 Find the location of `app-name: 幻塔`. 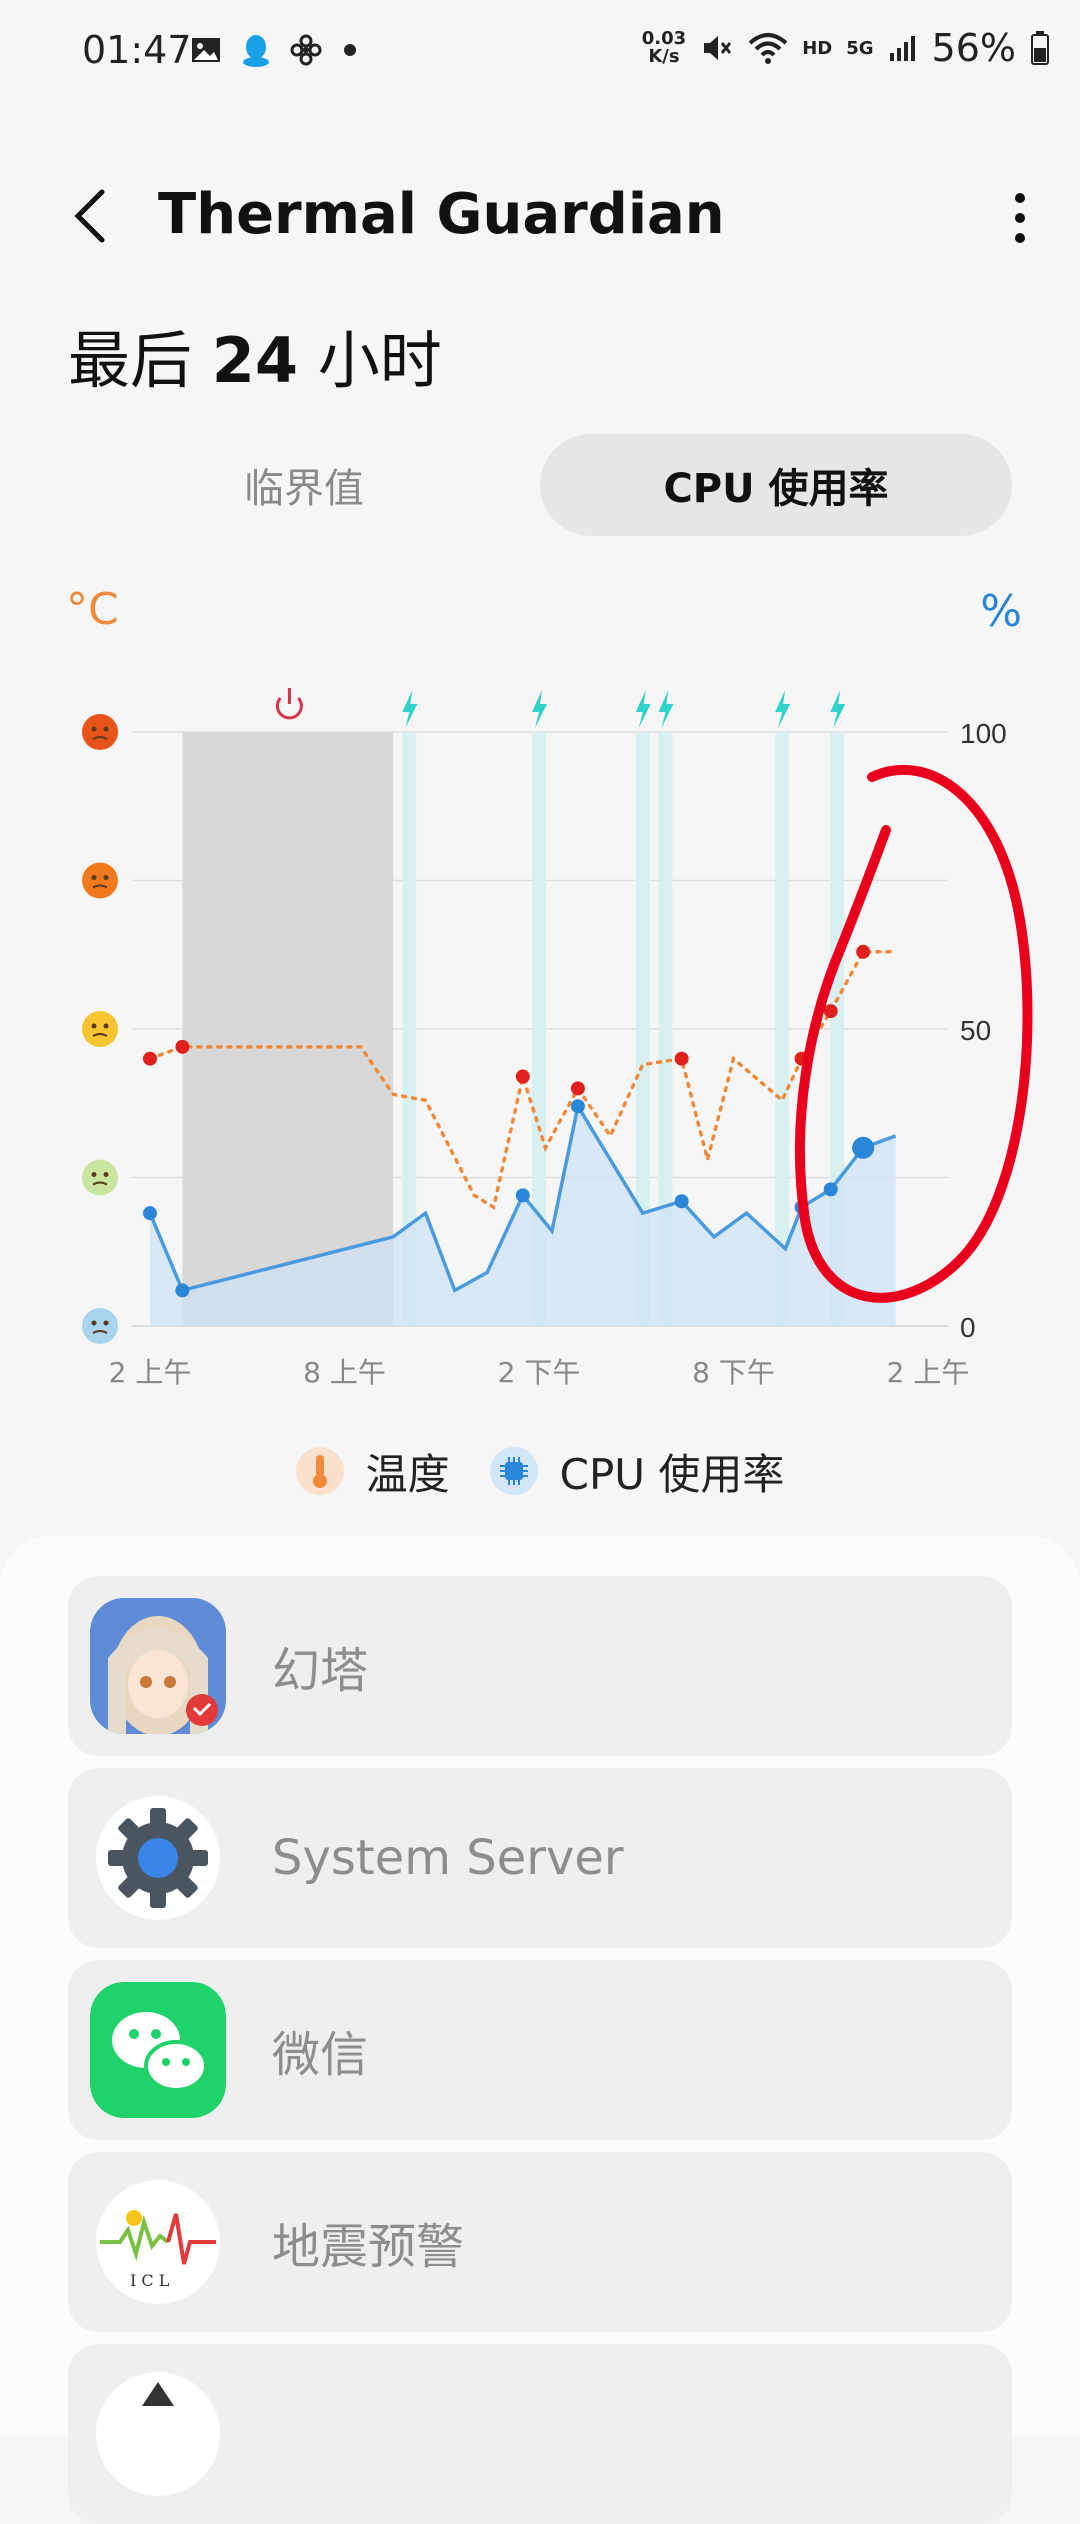

app-name: 幻塔 is located at coordinates (320, 1671).